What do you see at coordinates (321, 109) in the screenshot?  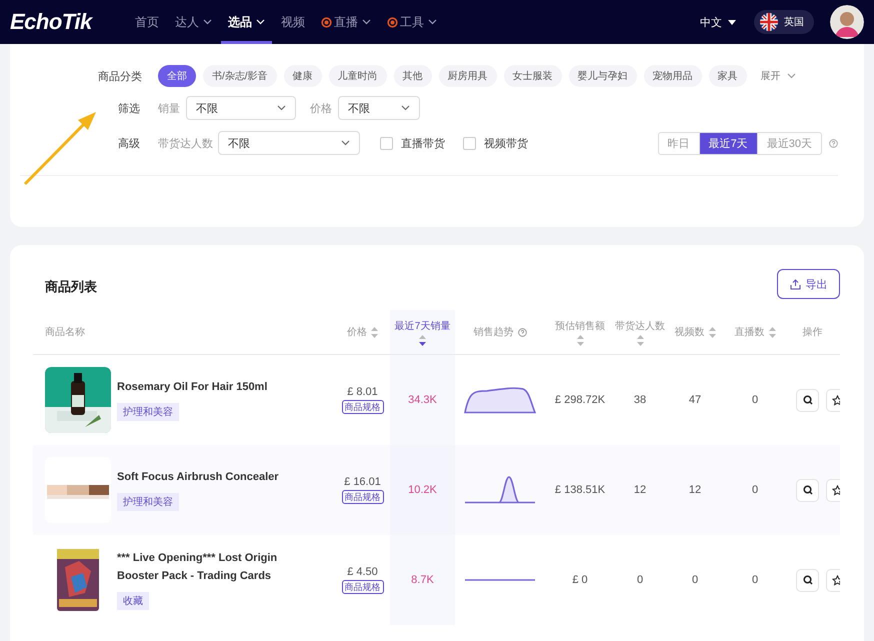 I see `field-label: 价格` at bounding box center [321, 109].